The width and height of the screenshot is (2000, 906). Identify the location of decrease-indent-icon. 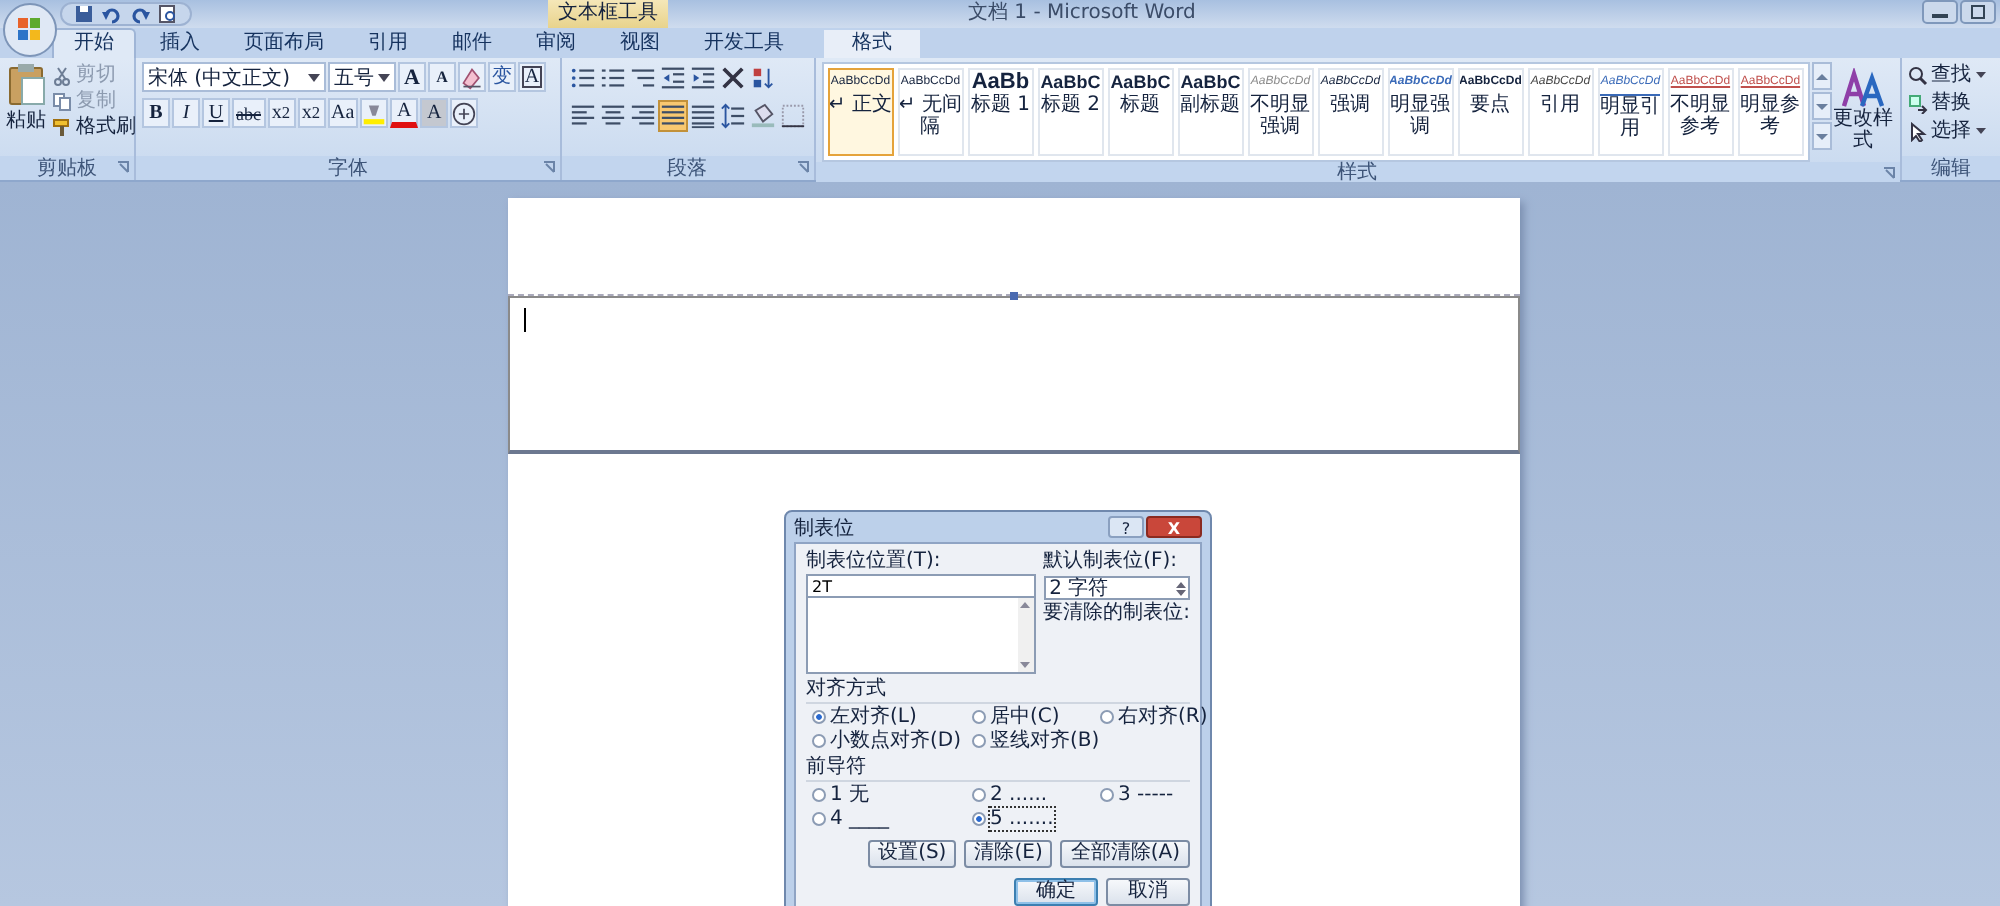
(672, 78).